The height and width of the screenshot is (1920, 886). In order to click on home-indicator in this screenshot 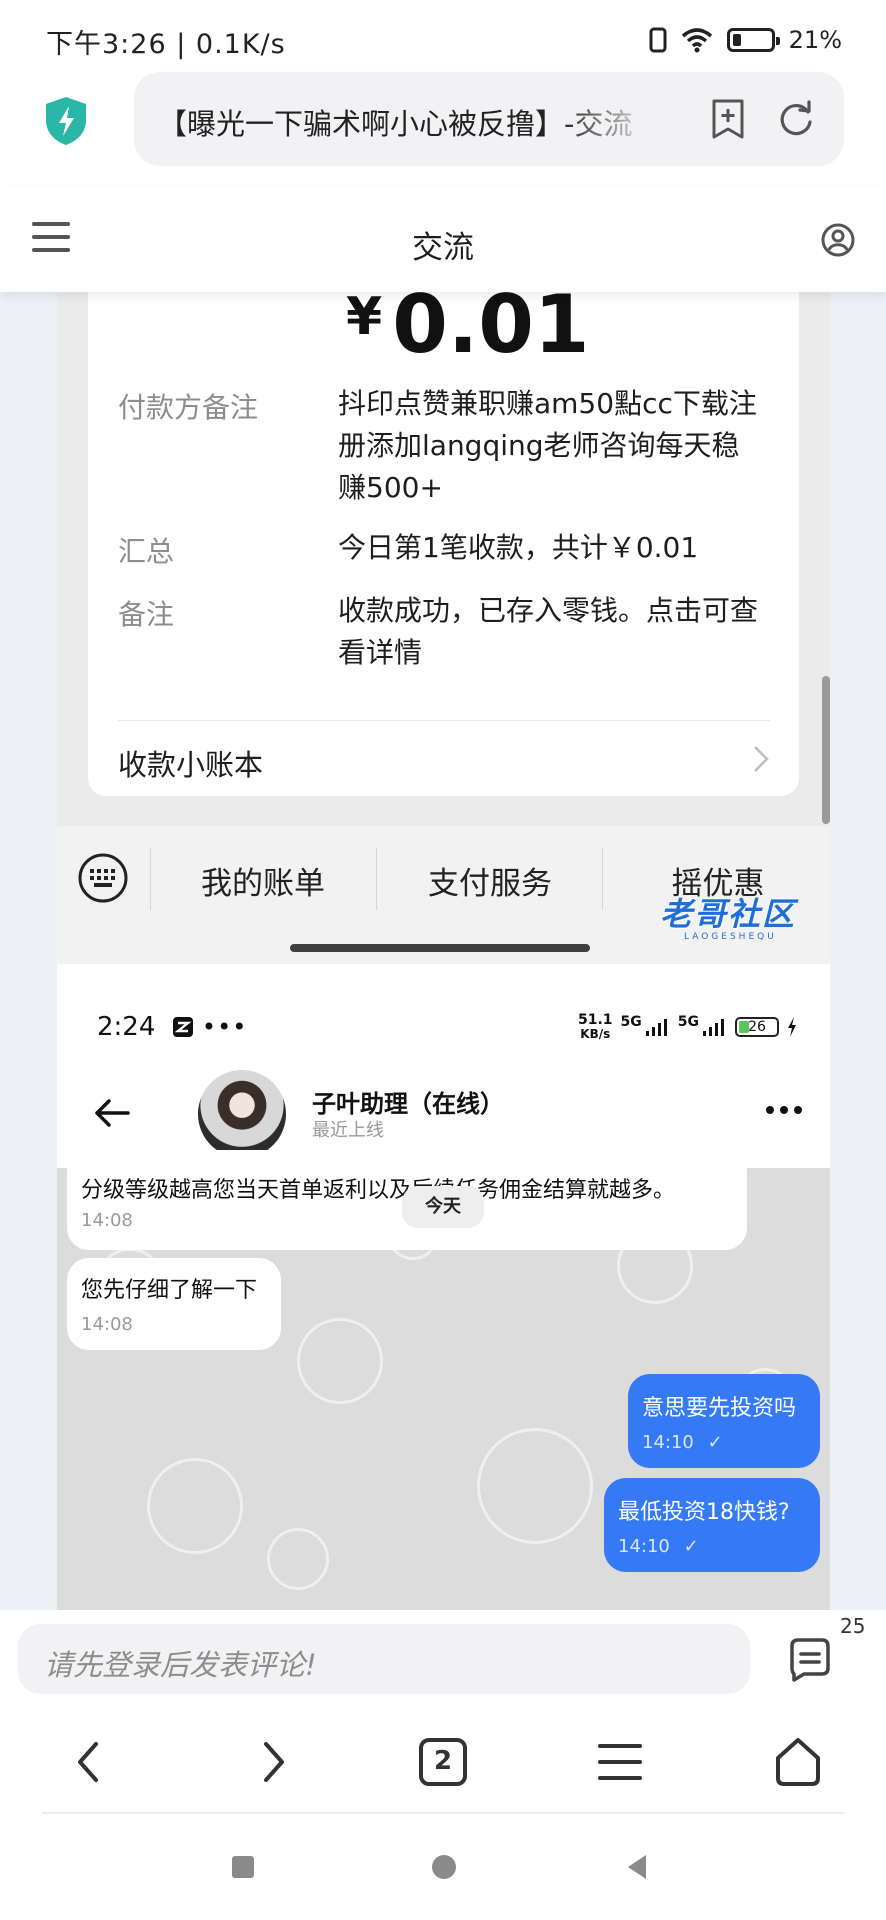, I will do `click(440, 948)`.